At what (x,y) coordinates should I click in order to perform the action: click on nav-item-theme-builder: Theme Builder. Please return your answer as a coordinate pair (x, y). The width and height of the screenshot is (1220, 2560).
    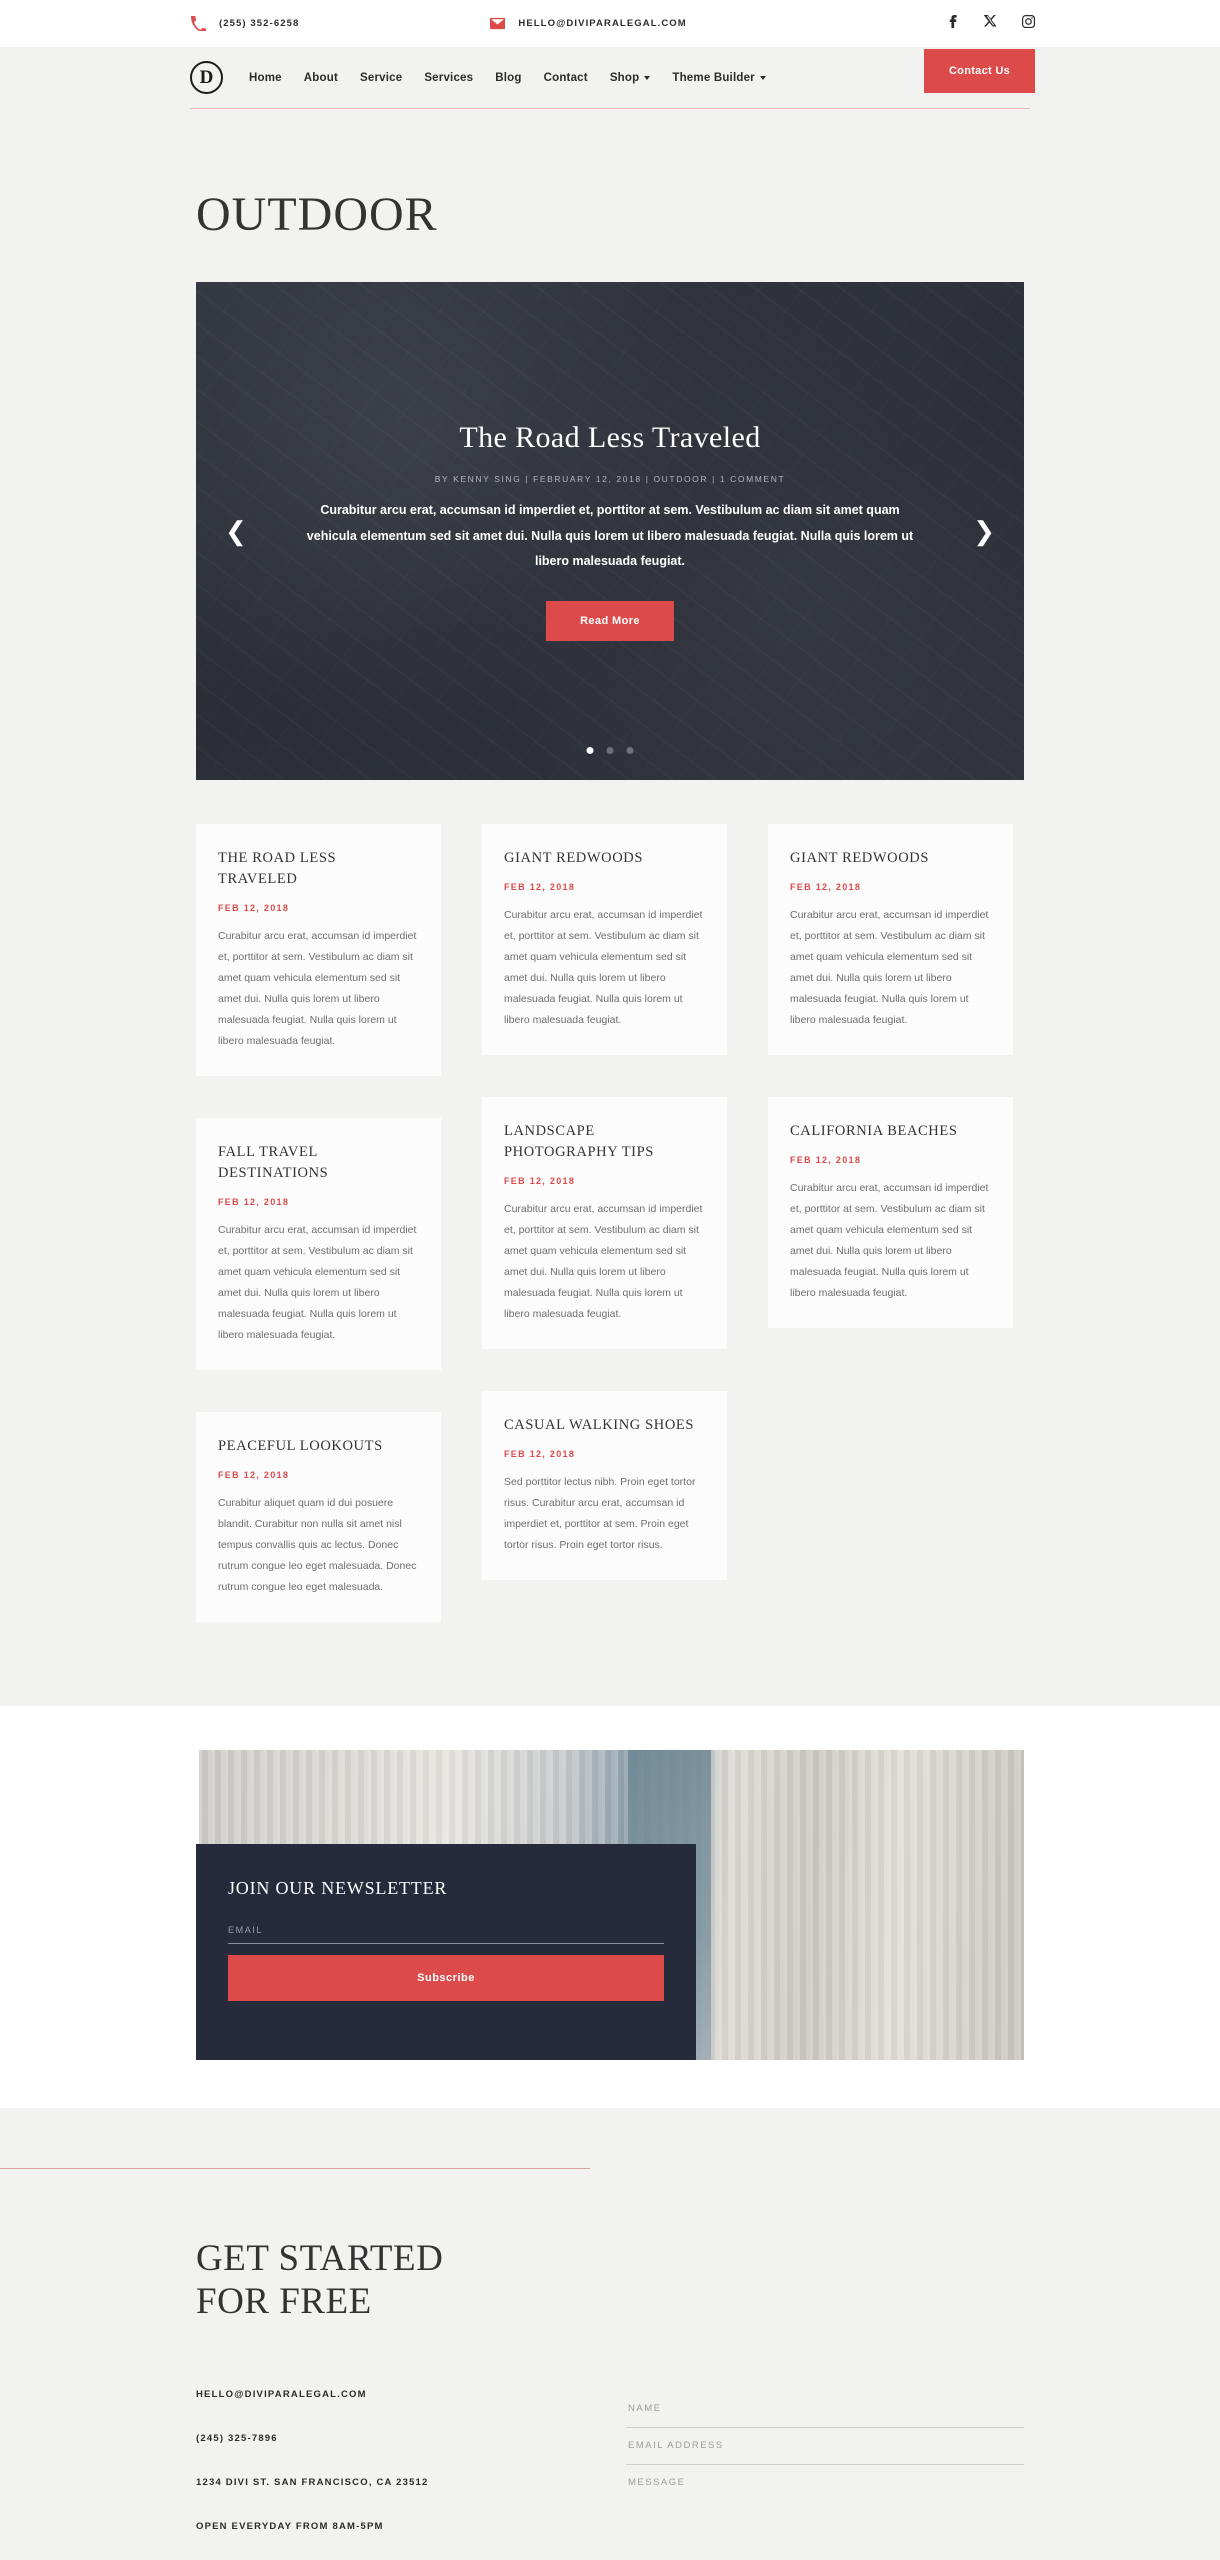
    Looking at the image, I should click on (719, 77).